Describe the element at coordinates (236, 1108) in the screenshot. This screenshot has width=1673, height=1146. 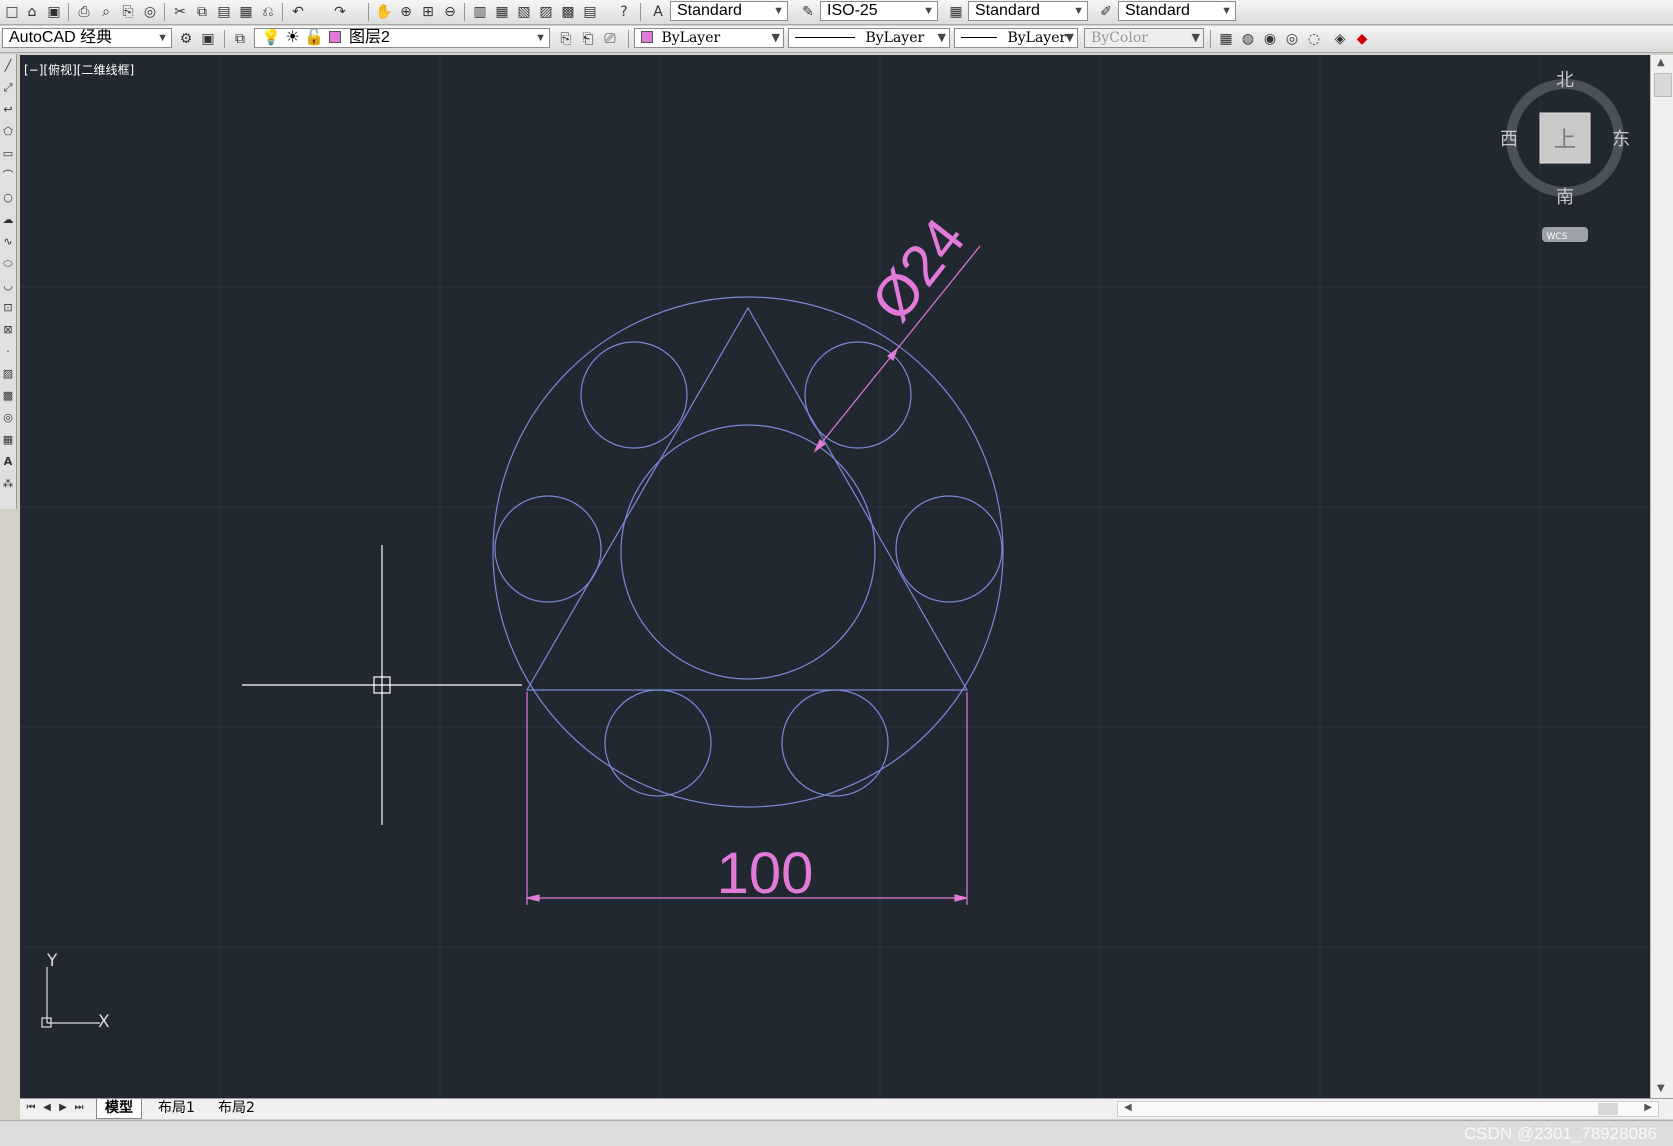
I see `tab-layout2: 布局2` at that location.